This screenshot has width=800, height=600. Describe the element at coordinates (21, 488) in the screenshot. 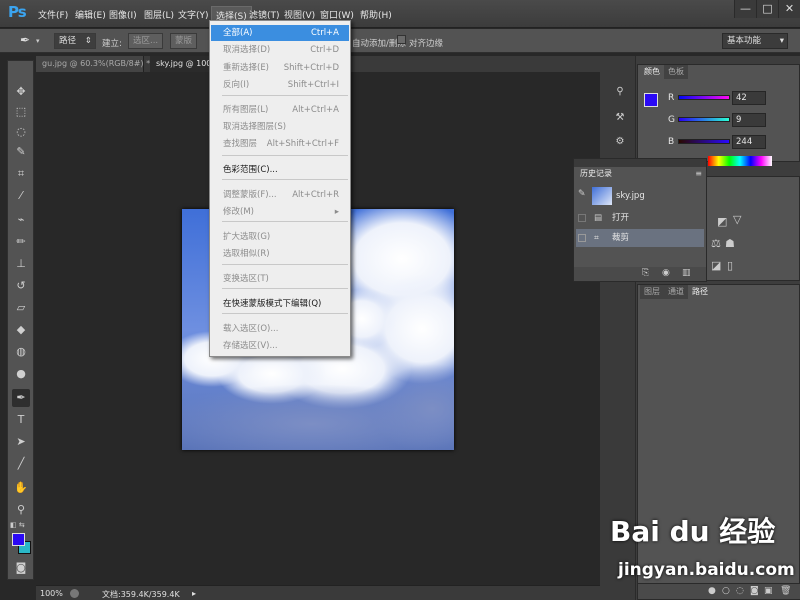

I see `hand-tool-icon: ✋` at that location.